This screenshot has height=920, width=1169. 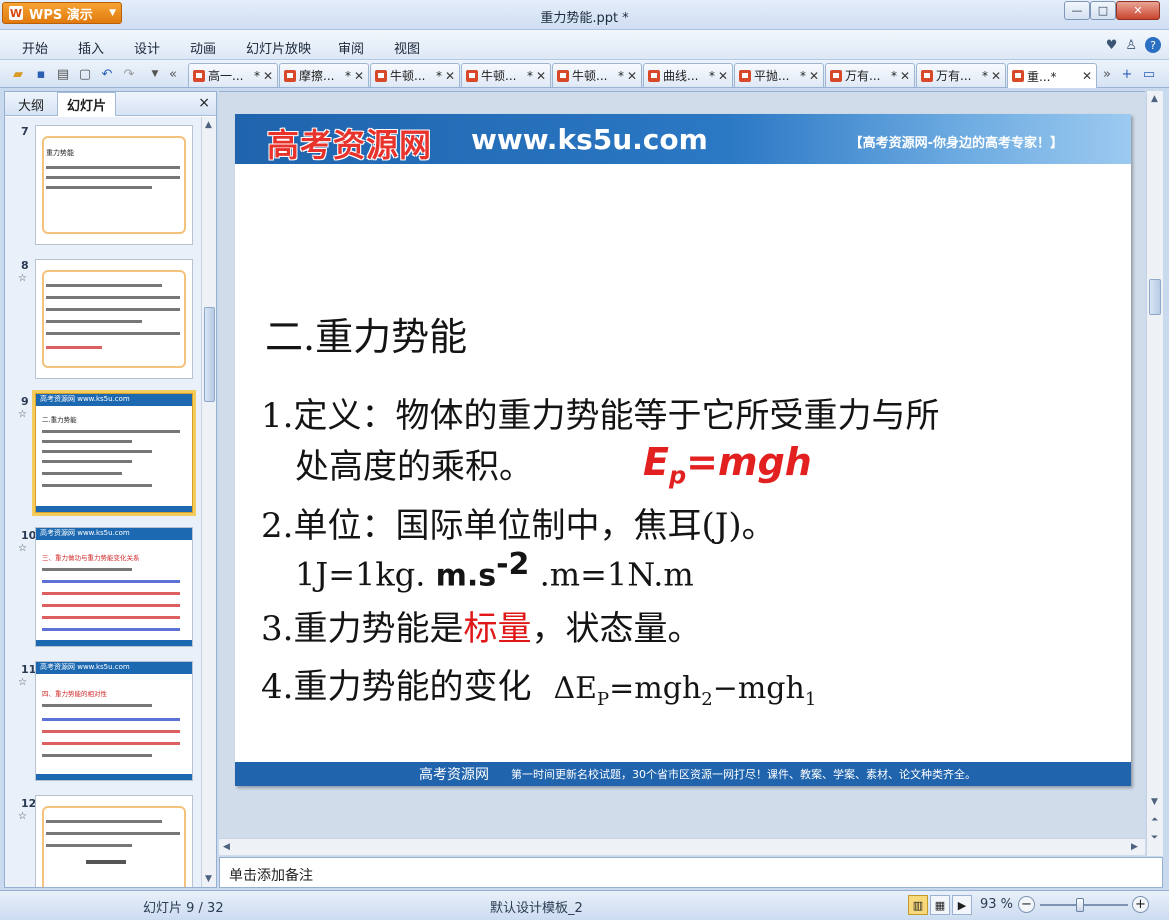 I want to click on definition-line-1: 1.定义：物体的重力势能等于它所受重力与所, so click(x=600, y=412).